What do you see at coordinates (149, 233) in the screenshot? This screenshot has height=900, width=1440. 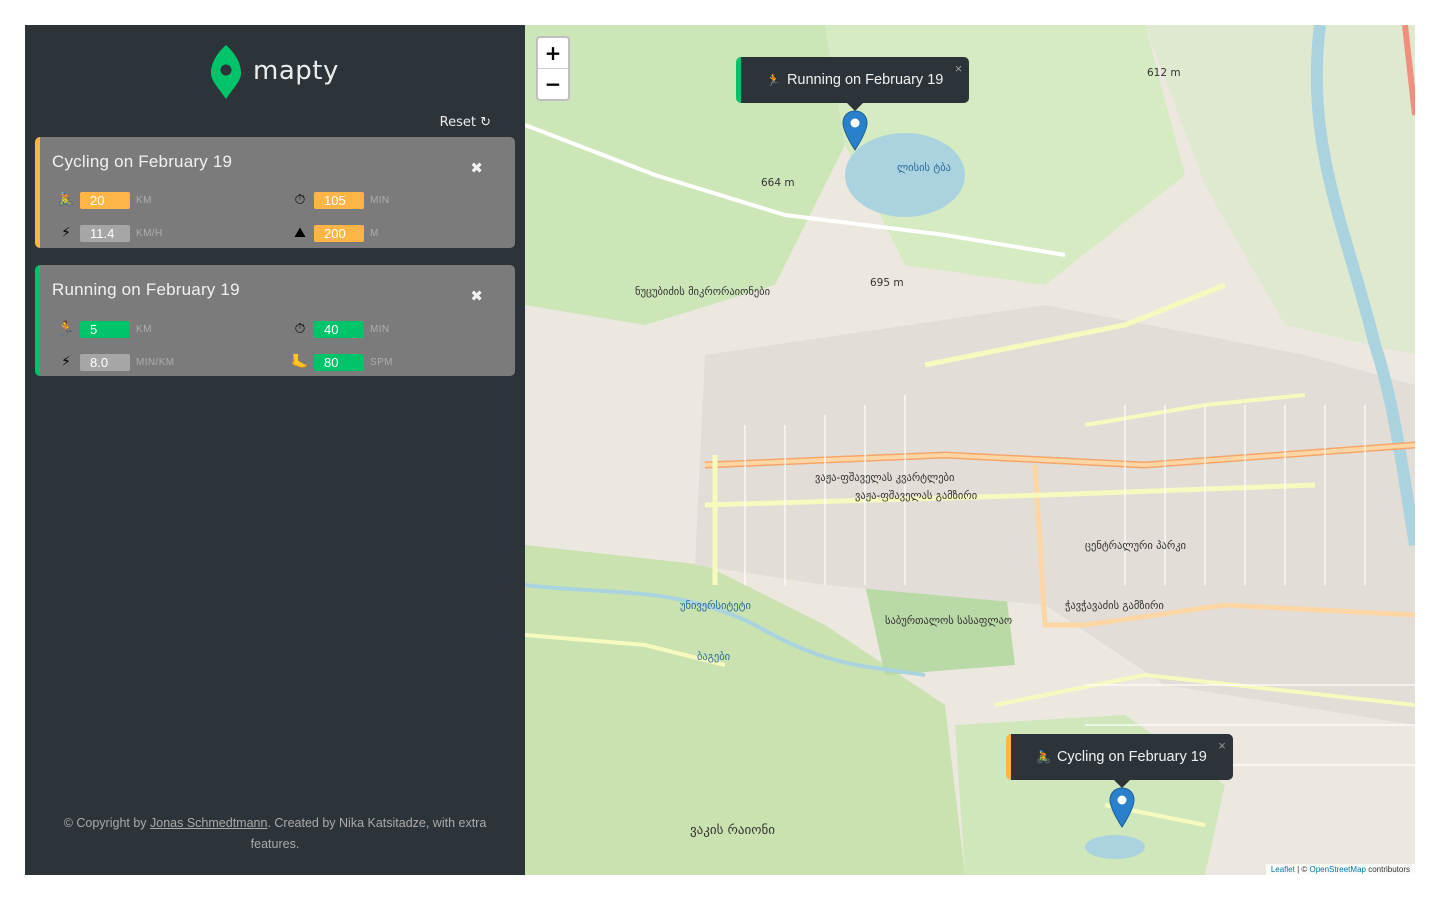 I see `speed-unit: KM/H` at bounding box center [149, 233].